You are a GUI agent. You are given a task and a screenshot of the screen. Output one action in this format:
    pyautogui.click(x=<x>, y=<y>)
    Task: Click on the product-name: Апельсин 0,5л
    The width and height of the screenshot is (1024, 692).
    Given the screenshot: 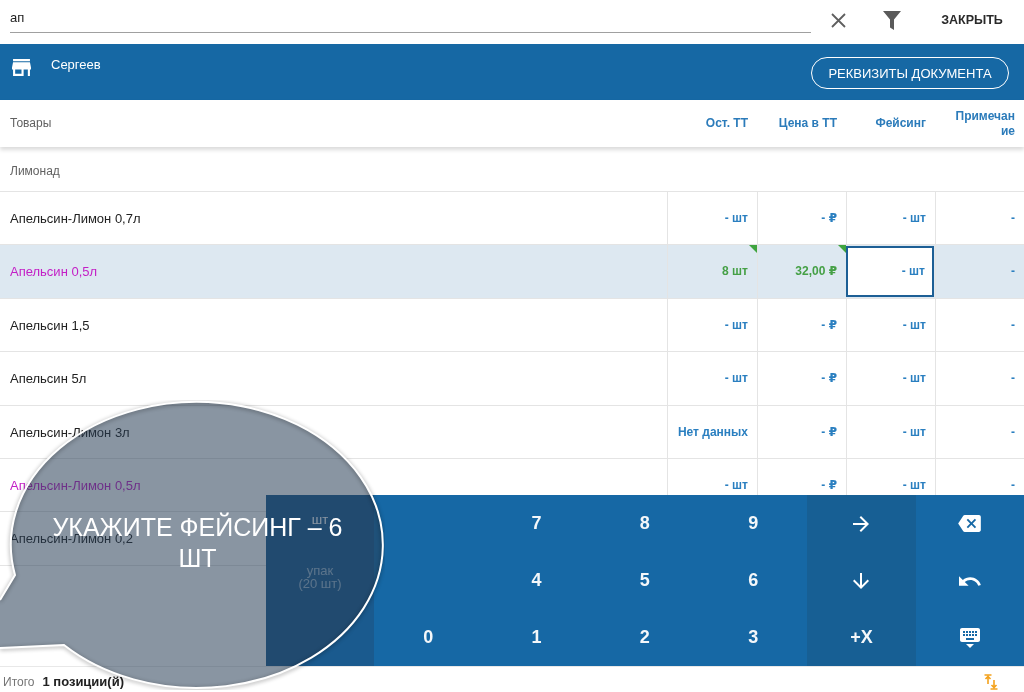 What is the action you would take?
    pyautogui.click(x=54, y=272)
    